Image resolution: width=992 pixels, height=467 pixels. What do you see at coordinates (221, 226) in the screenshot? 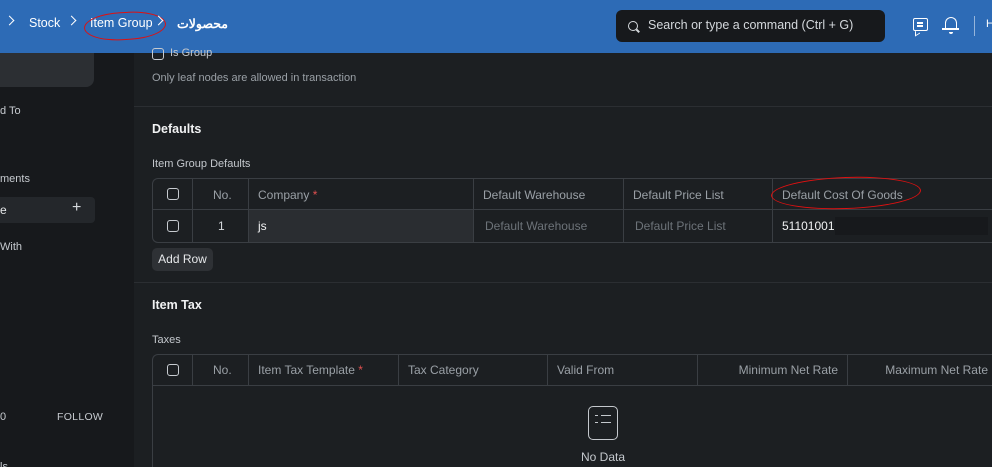
I see `row-no: 1` at bounding box center [221, 226].